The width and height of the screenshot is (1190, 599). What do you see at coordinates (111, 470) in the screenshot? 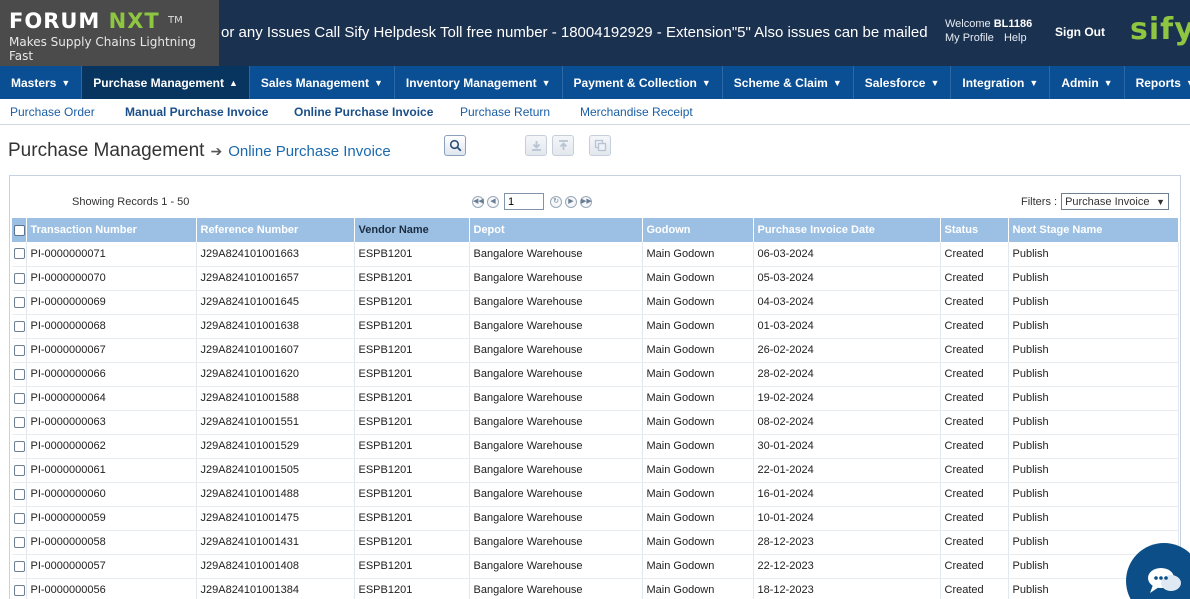
I see `cell-transaction-number: PI-0000000061` at bounding box center [111, 470].